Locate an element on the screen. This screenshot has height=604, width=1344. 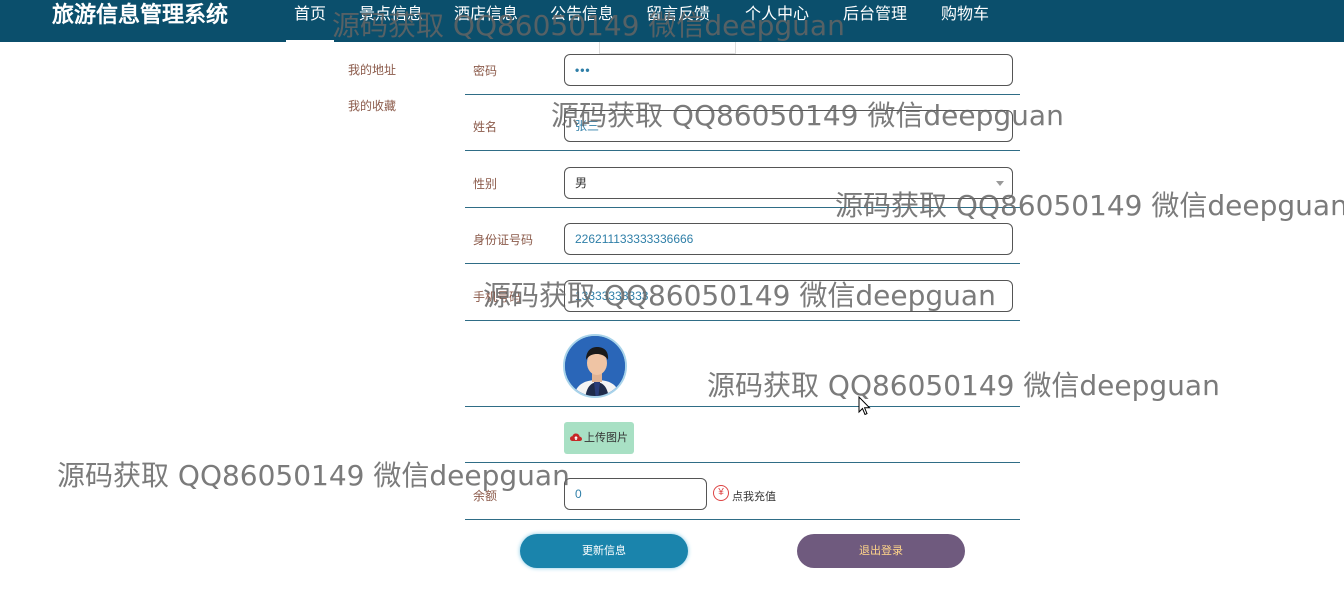
nav-item-personal-center: 个人中心 is located at coordinates (777, 21).